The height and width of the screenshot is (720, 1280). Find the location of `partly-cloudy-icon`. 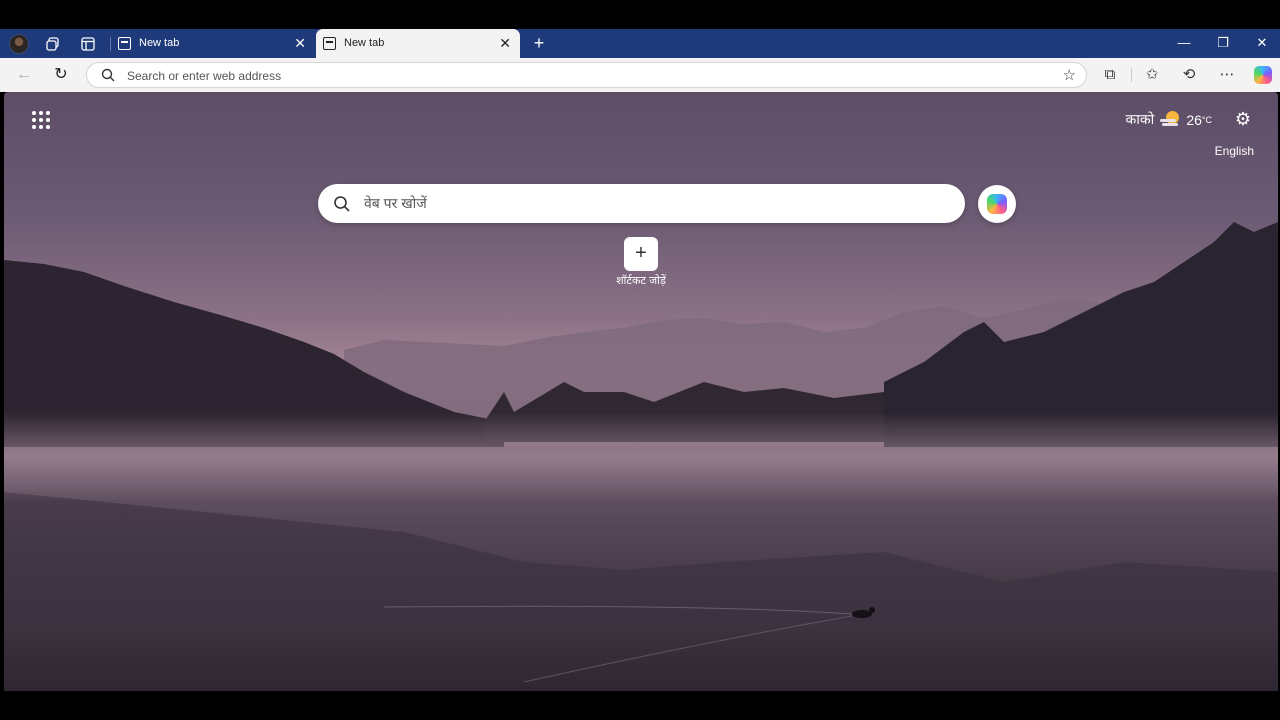

partly-cloudy-icon is located at coordinates (1170, 119).